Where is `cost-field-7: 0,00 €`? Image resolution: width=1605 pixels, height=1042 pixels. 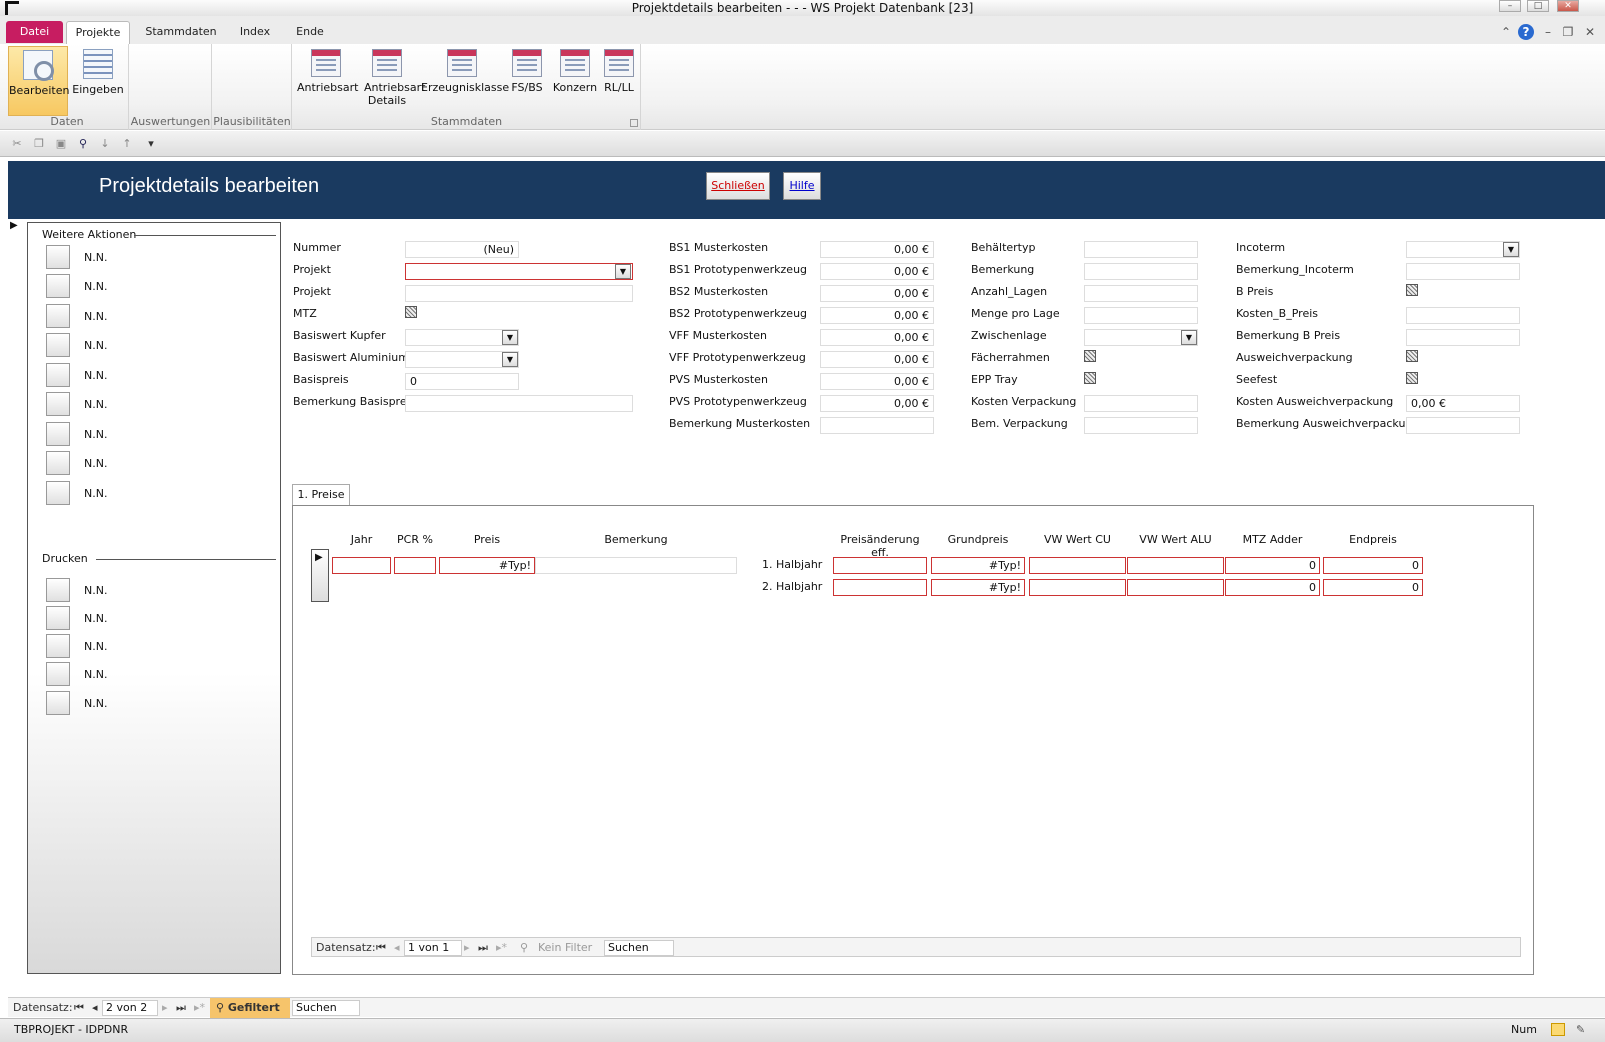
cost-field-7: 0,00 € is located at coordinates (877, 381).